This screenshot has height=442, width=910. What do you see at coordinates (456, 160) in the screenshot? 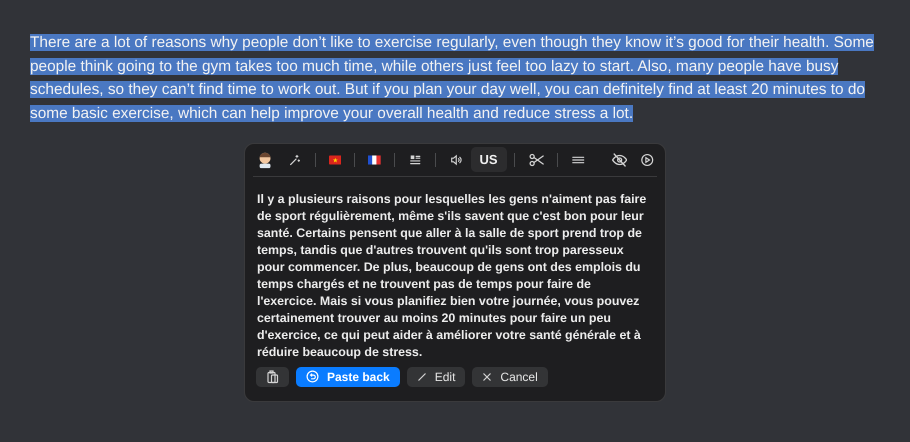
I see `speaker-icon` at bounding box center [456, 160].